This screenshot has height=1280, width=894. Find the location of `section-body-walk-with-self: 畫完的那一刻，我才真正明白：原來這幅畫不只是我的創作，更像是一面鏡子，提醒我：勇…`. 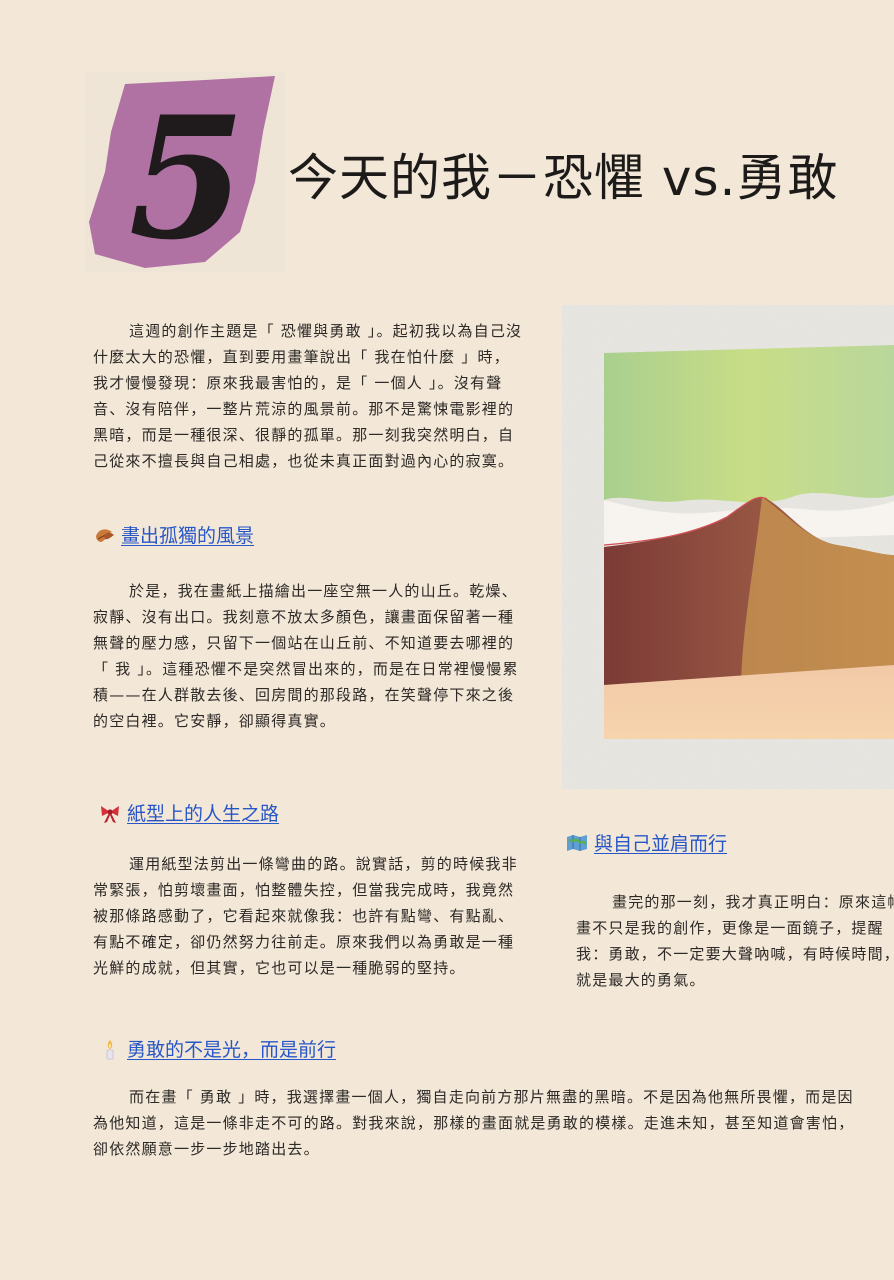

section-body-walk-with-self: 畫完的那一刻，我才真正明白：原來這幅畫不只是我的創作，更像是一面鏡子，提醒我：勇… is located at coordinates (735, 941).